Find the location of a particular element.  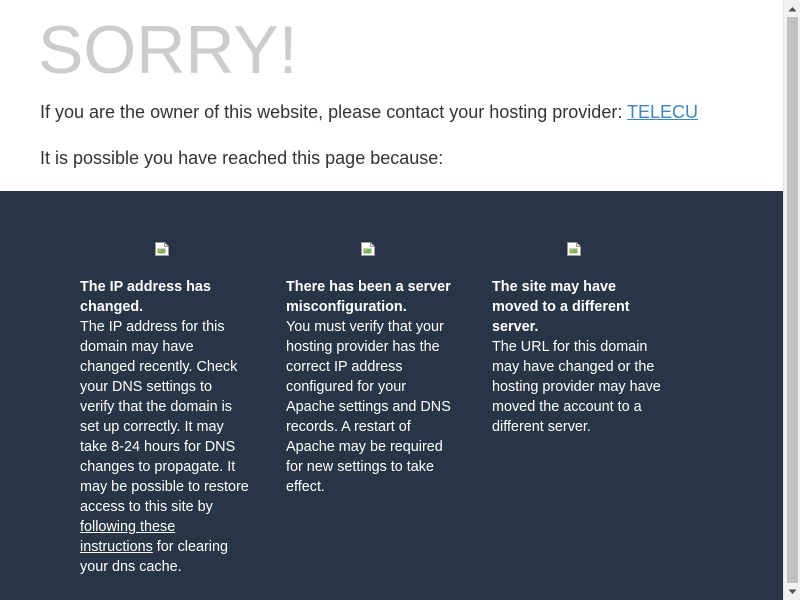

vertical-scrollbar is located at coordinates (791, 300).